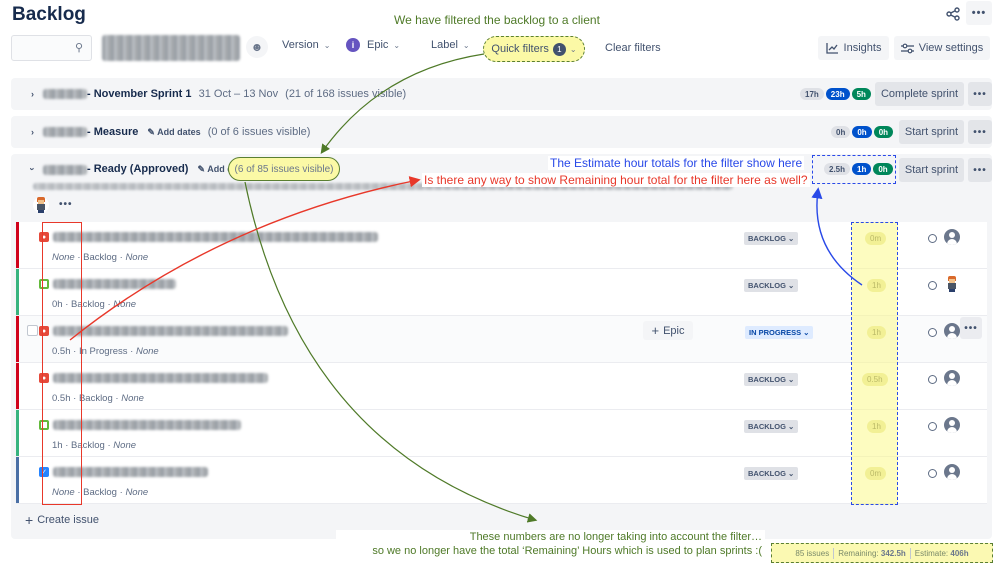  What do you see at coordinates (259, 132) in the screenshot?
I see `sprint-visible-count: (0 of 6 issues visible)` at bounding box center [259, 132].